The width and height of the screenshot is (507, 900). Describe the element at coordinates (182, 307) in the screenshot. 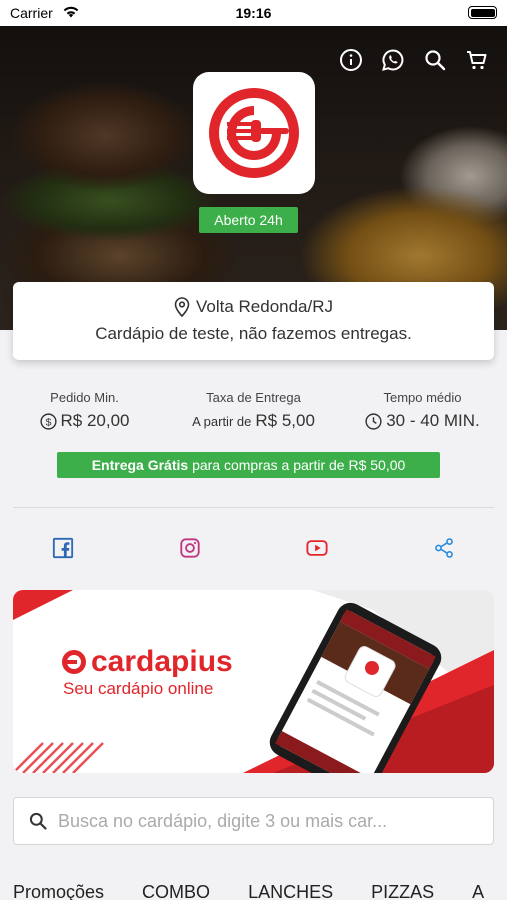

I see `location-pin-icon` at that location.